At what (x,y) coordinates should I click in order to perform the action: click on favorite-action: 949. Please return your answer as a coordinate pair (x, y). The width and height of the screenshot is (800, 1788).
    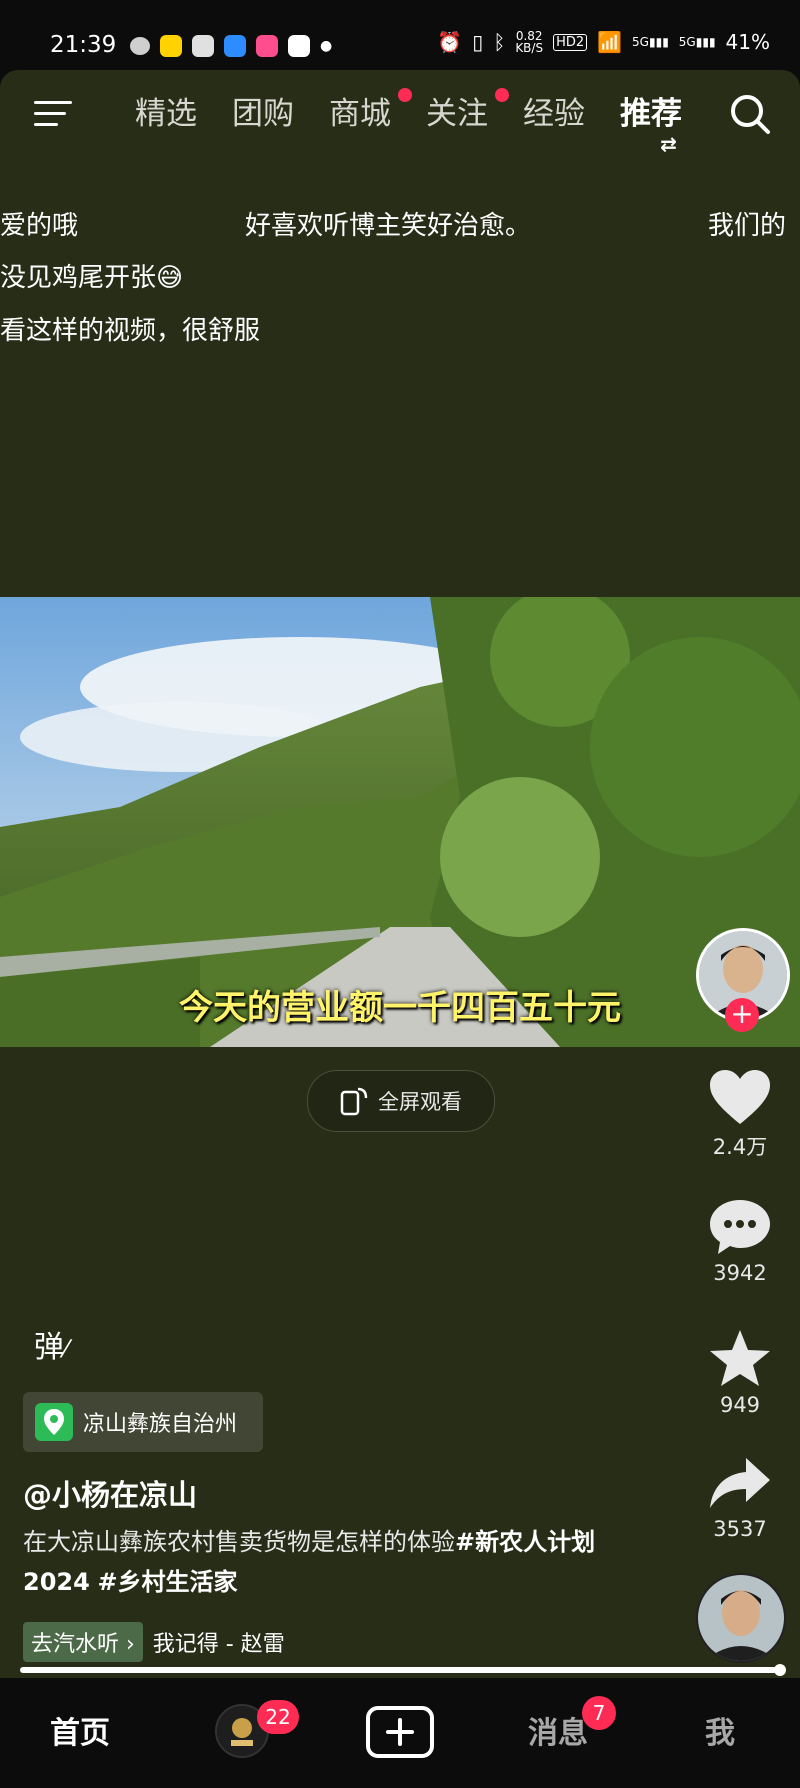
    Looking at the image, I should click on (740, 1372).